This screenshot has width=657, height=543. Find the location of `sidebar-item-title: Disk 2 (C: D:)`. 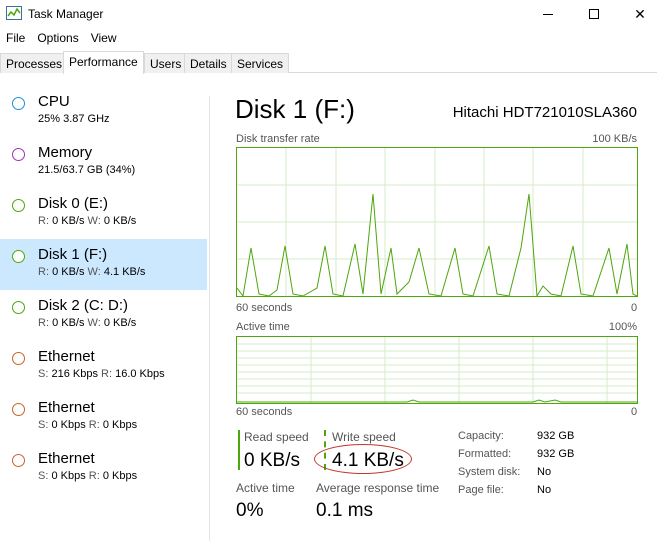

sidebar-item-title: Disk 2 (C: D:) is located at coordinates (83, 305).